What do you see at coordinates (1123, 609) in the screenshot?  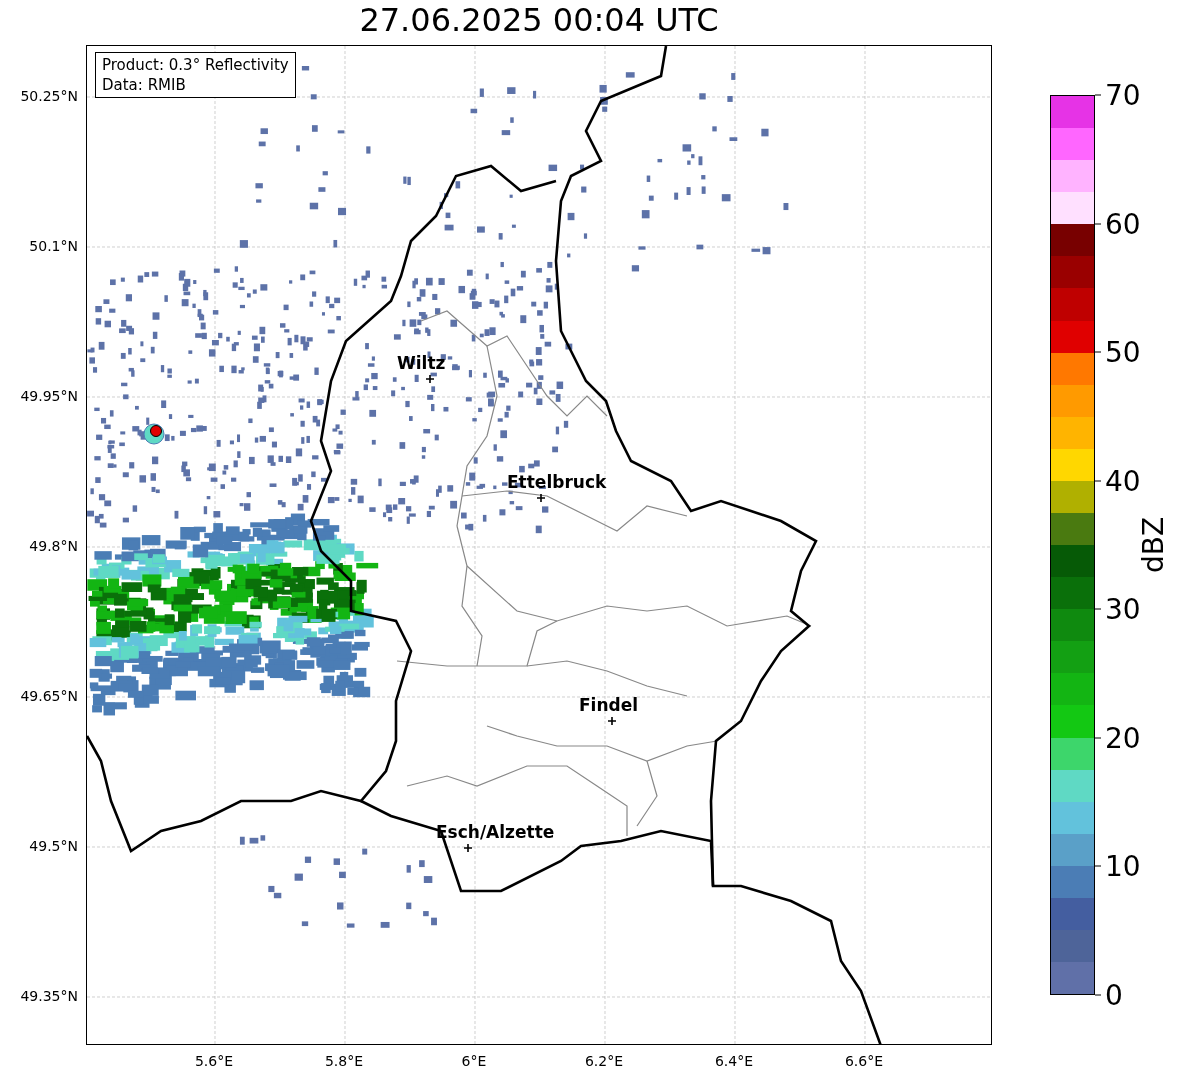 I see `scale-label: 30` at bounding box center [1123, 609].